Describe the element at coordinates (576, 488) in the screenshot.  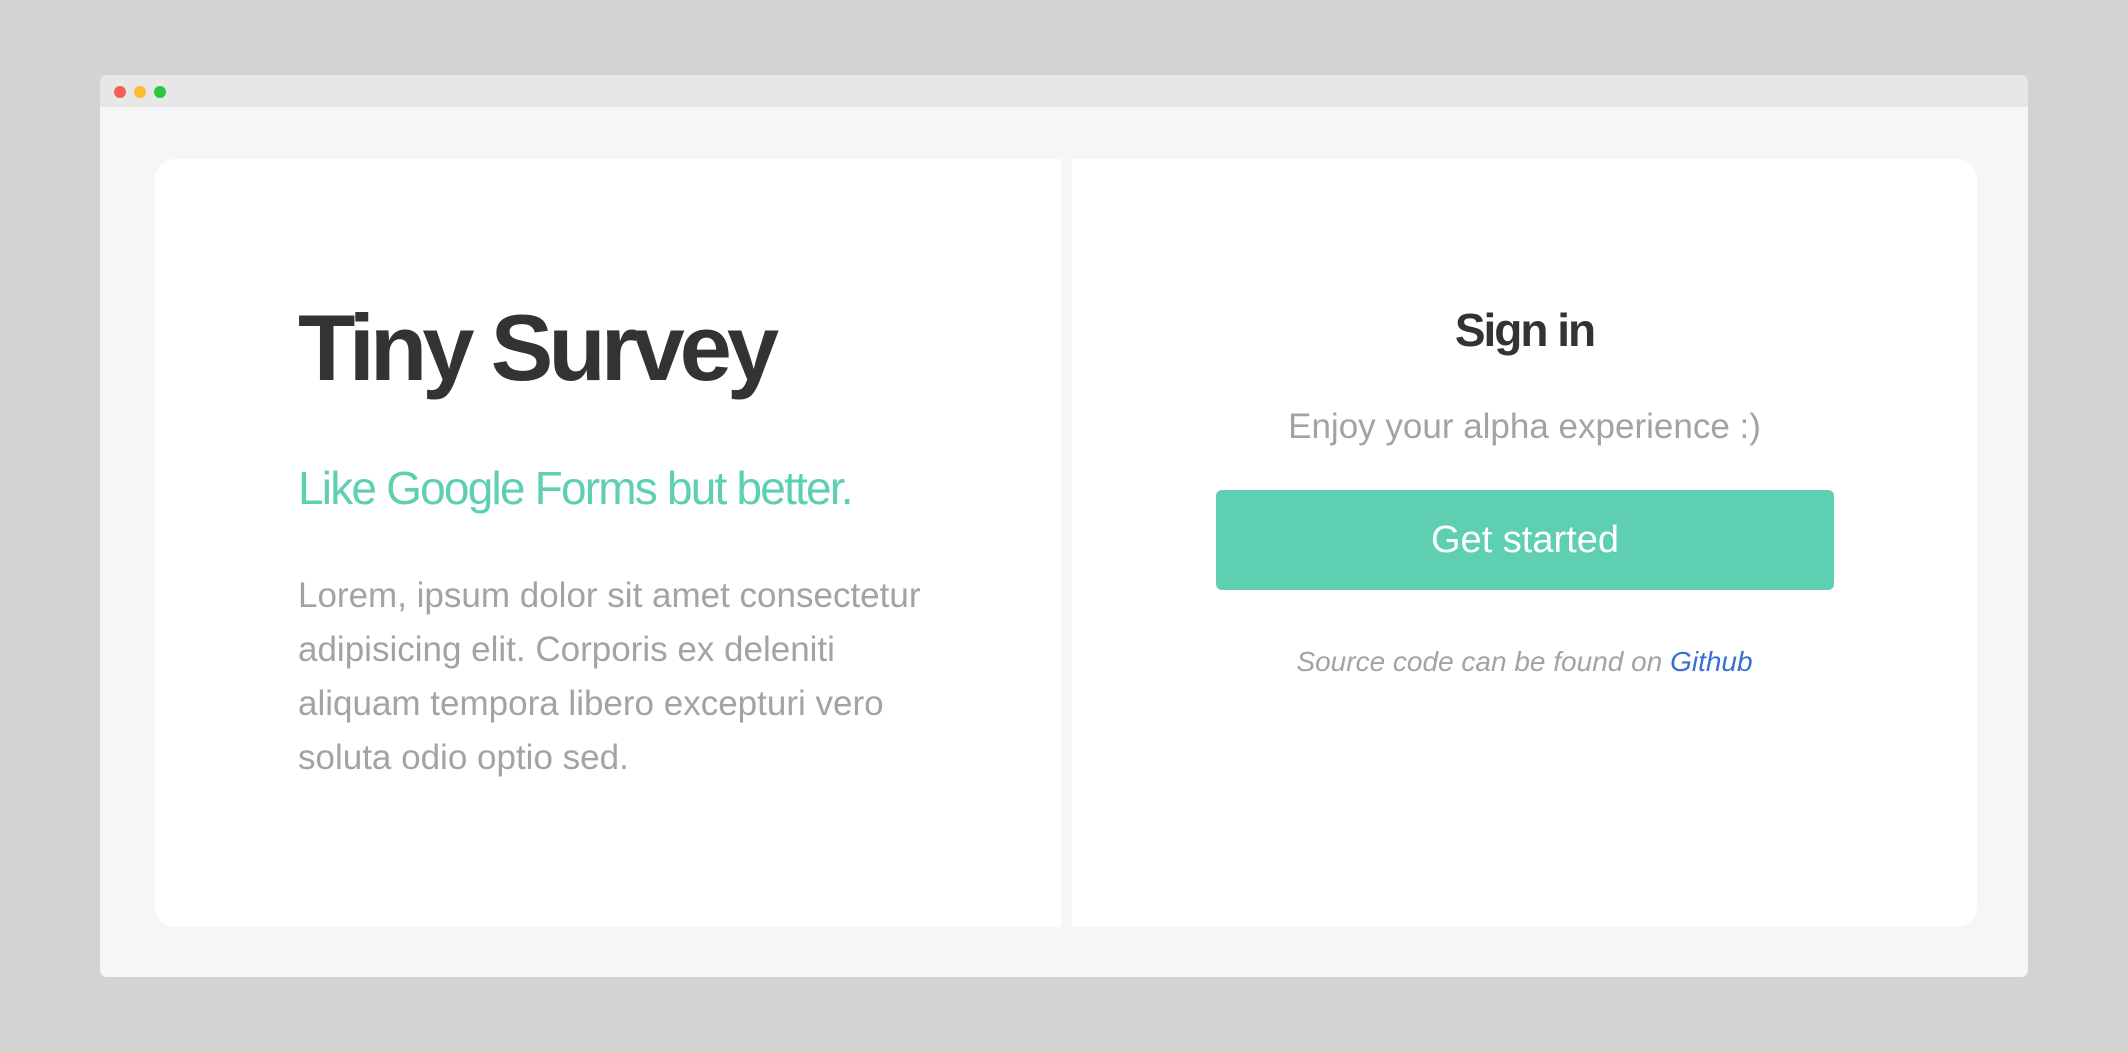
I see `app-tagline: Like Google Forms but better.` at that location.